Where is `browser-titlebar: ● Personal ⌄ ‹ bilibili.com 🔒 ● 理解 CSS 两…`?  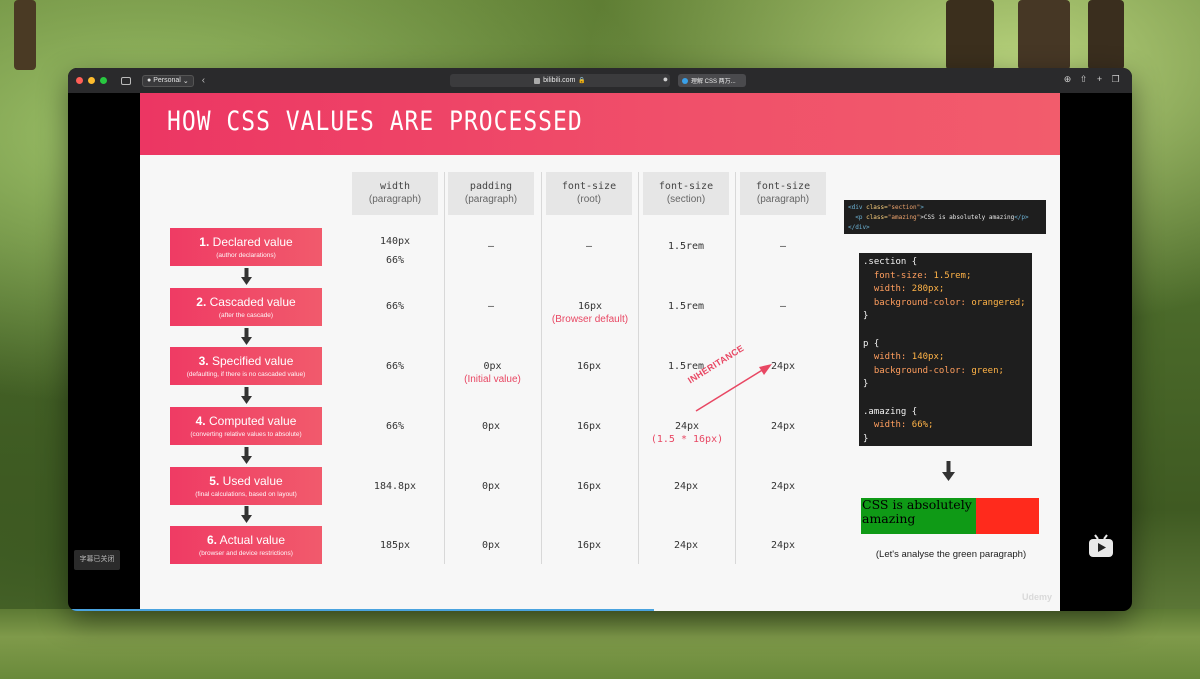 browser-titlebar: ● Personal ⌄ ‹ bilibili.com 🔒 ● 理解 CSS 两… is located at coordinates (600, 80).